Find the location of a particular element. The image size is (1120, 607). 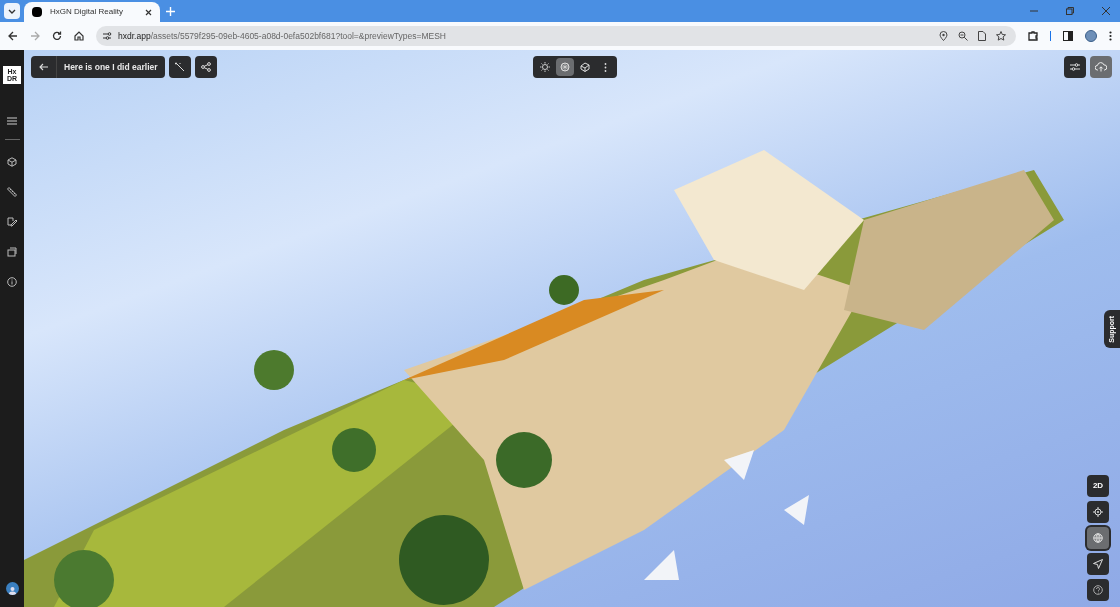

wand-icon is located at coordinates (179, 67).